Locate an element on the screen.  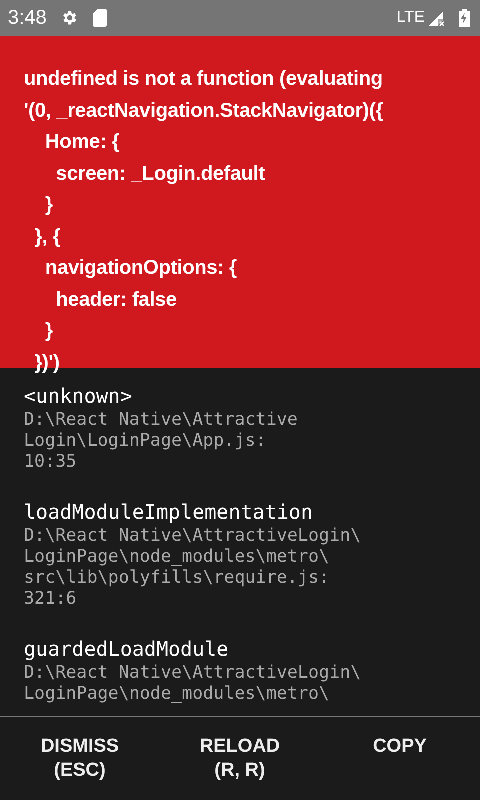
stack-frame-location: D:\React Native\AttractiveLogin\ LoginPage\node_modules\metro\ src\lib\polyfills\require.js: 321:6 is located at coordinates (193, 568).